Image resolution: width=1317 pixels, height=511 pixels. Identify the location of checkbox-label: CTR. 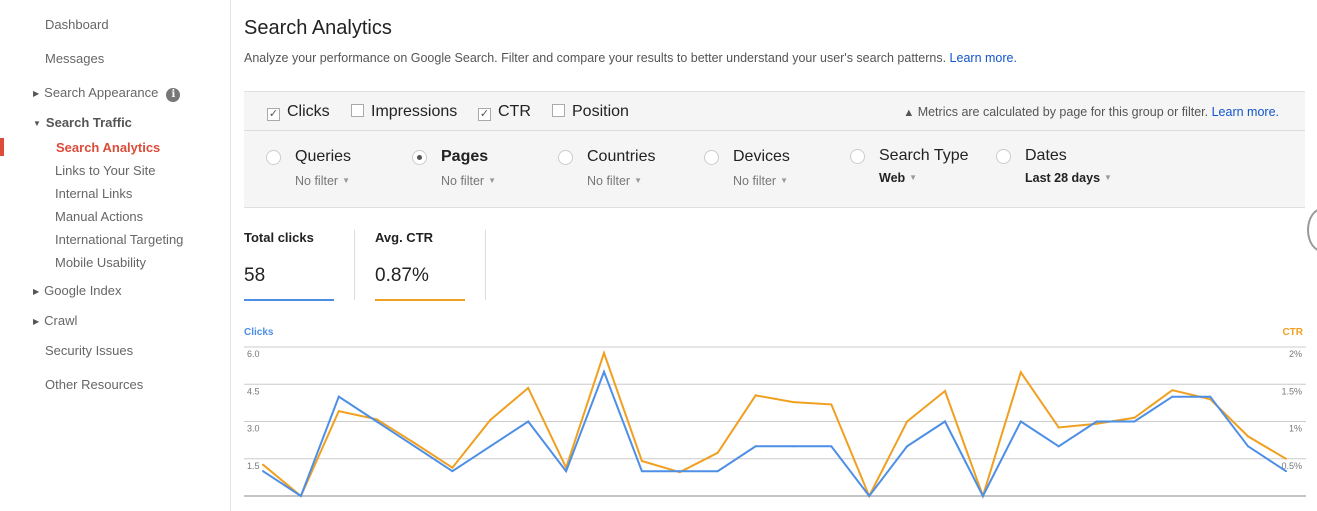
(514, 111).